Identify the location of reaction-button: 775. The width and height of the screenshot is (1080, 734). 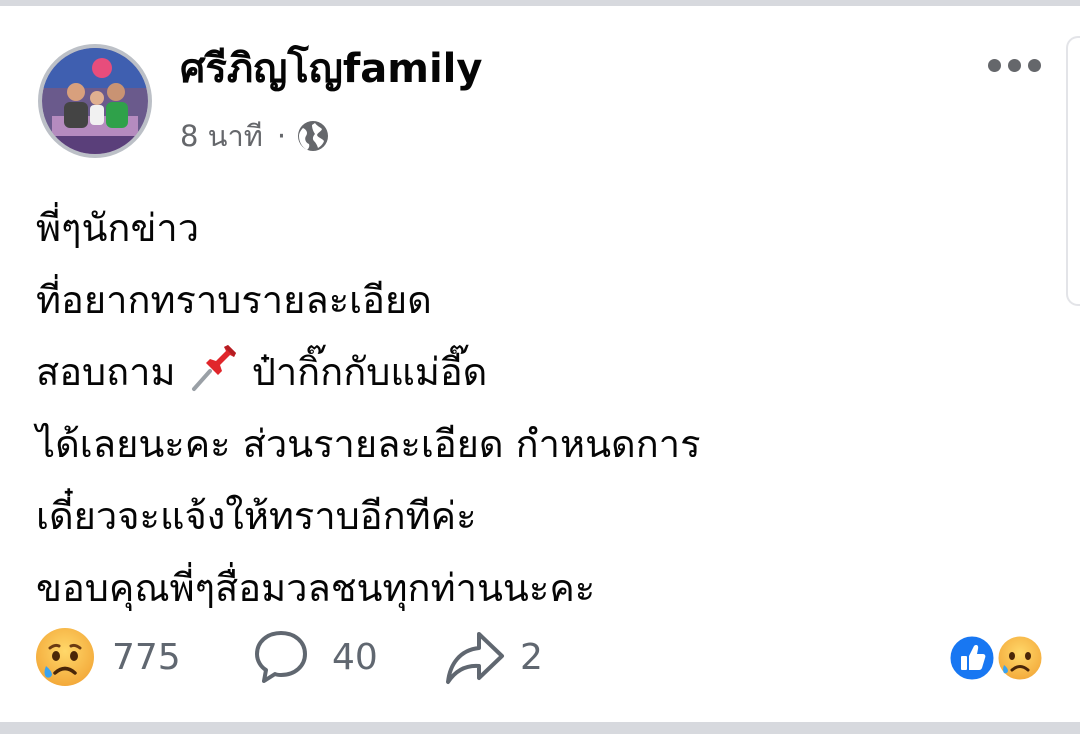
(107, 657).